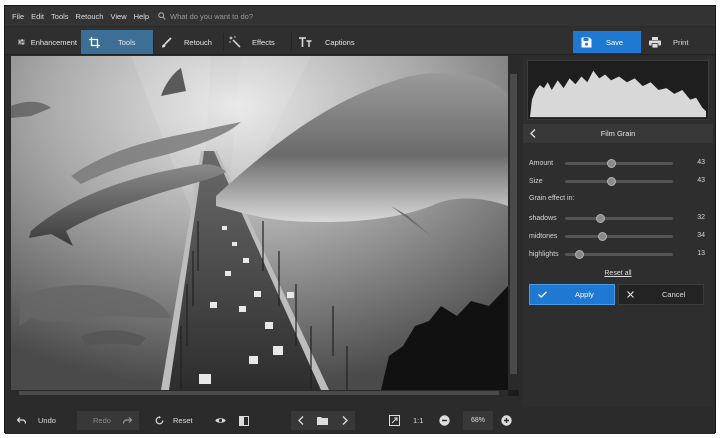 The height and width of the screenshot is (438, 720). I want to click on reset-label: Reset, so click(183, 420).